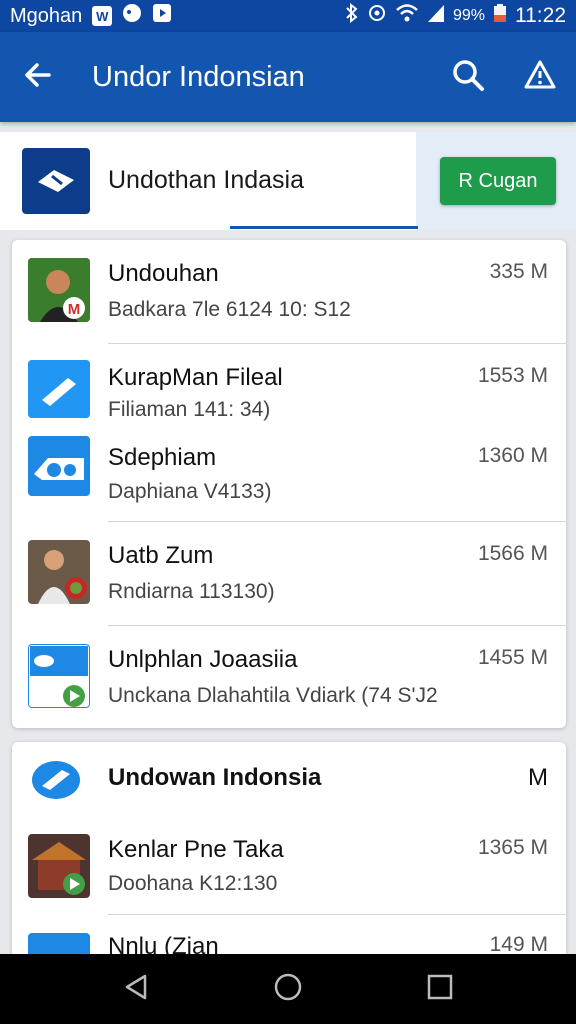 The width and height of the screenshot is (576, 1024). Describe the element at coordinates (163, 273) in the screenshot. I see `item-title: Undouhan` at that location.